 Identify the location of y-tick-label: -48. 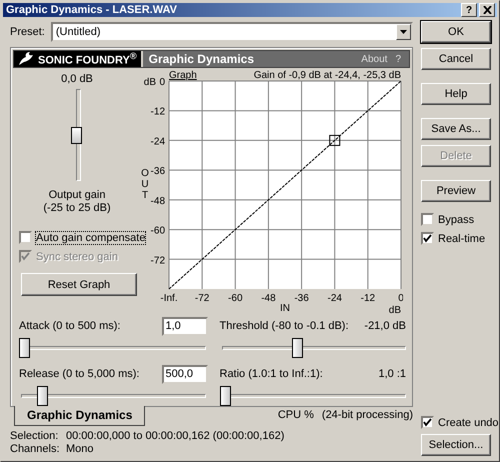
(157, 201).